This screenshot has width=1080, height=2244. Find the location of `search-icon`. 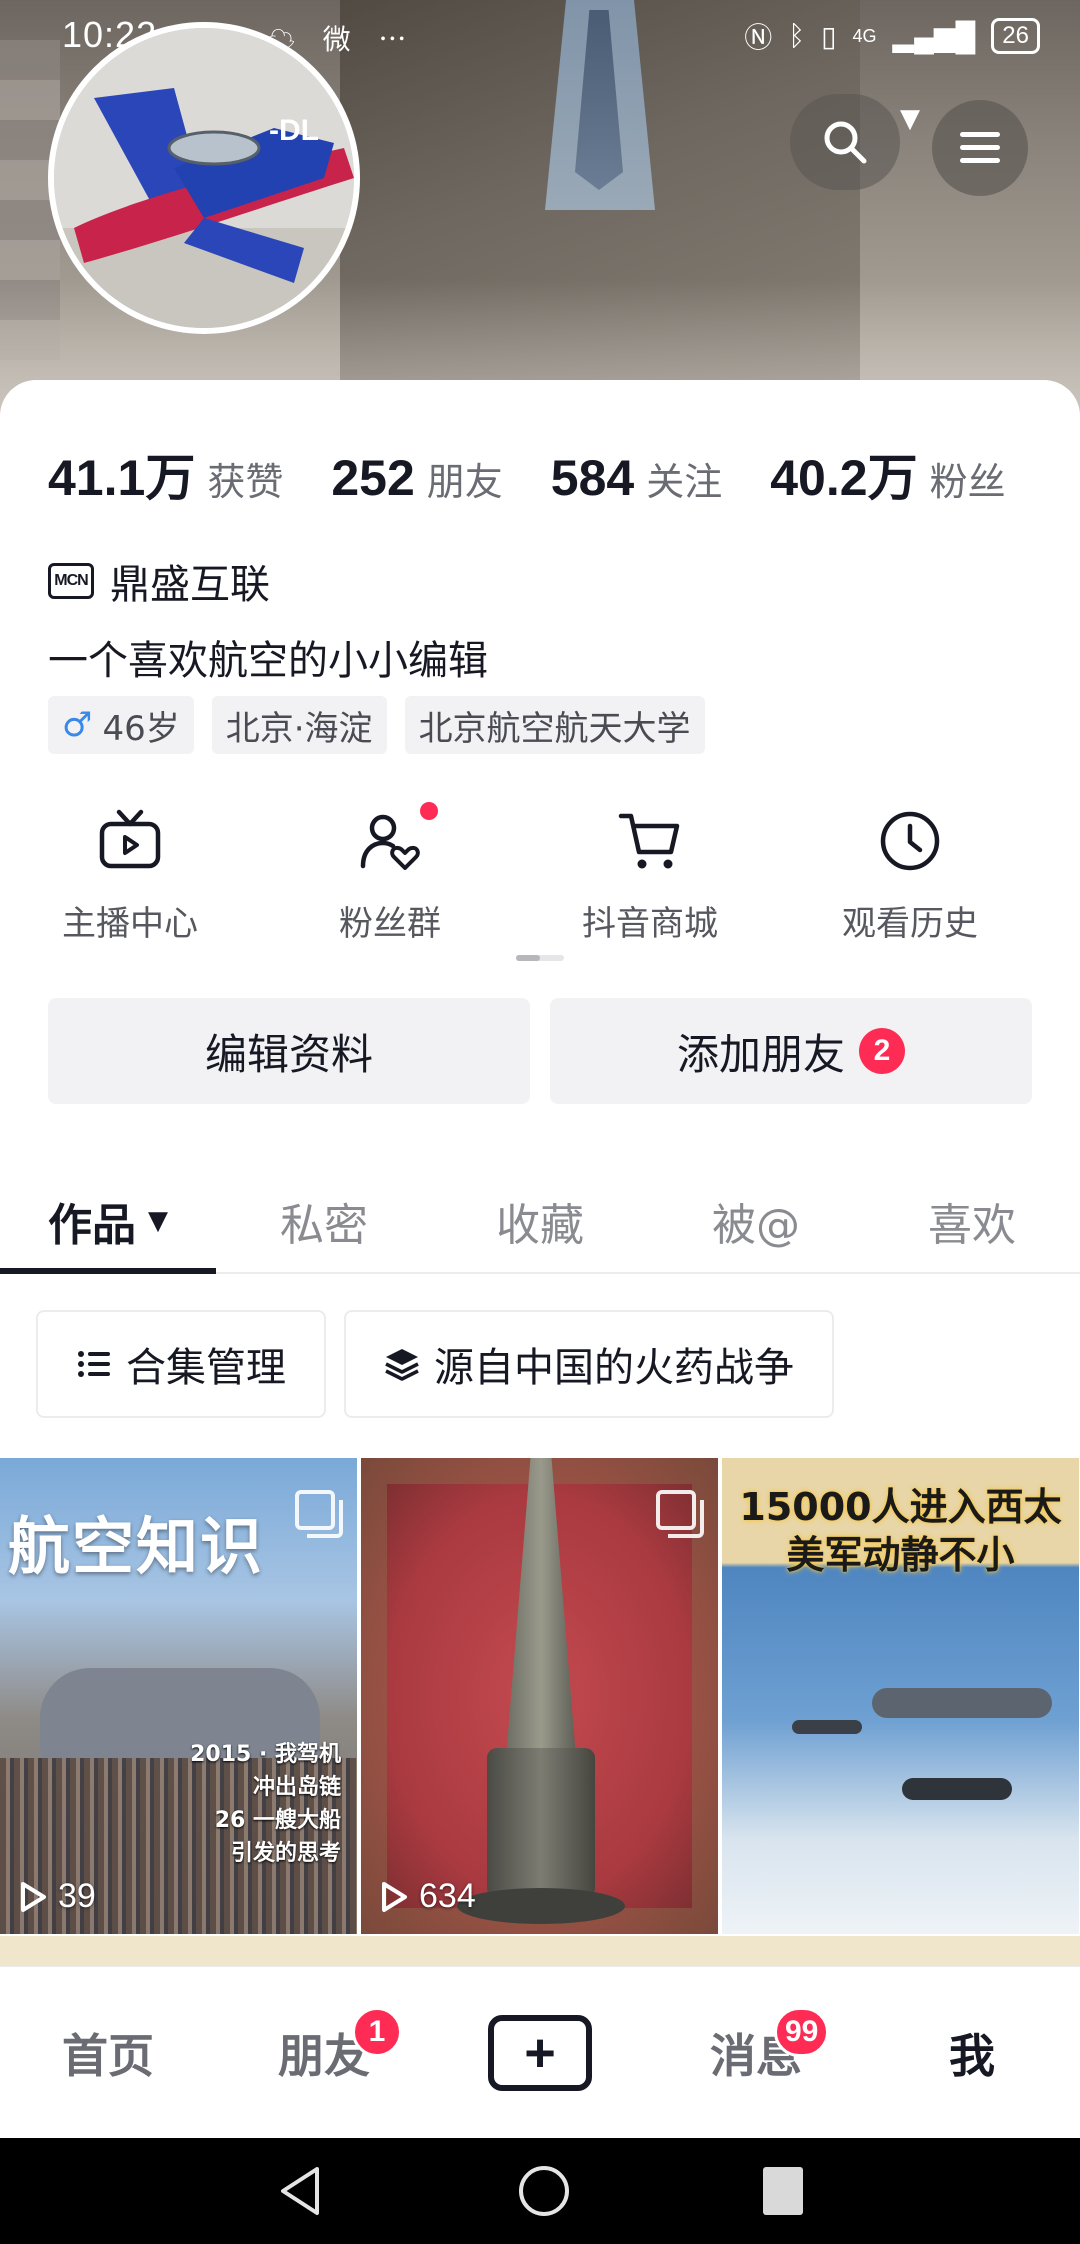

search-icon is located at coordinates (845, 142).